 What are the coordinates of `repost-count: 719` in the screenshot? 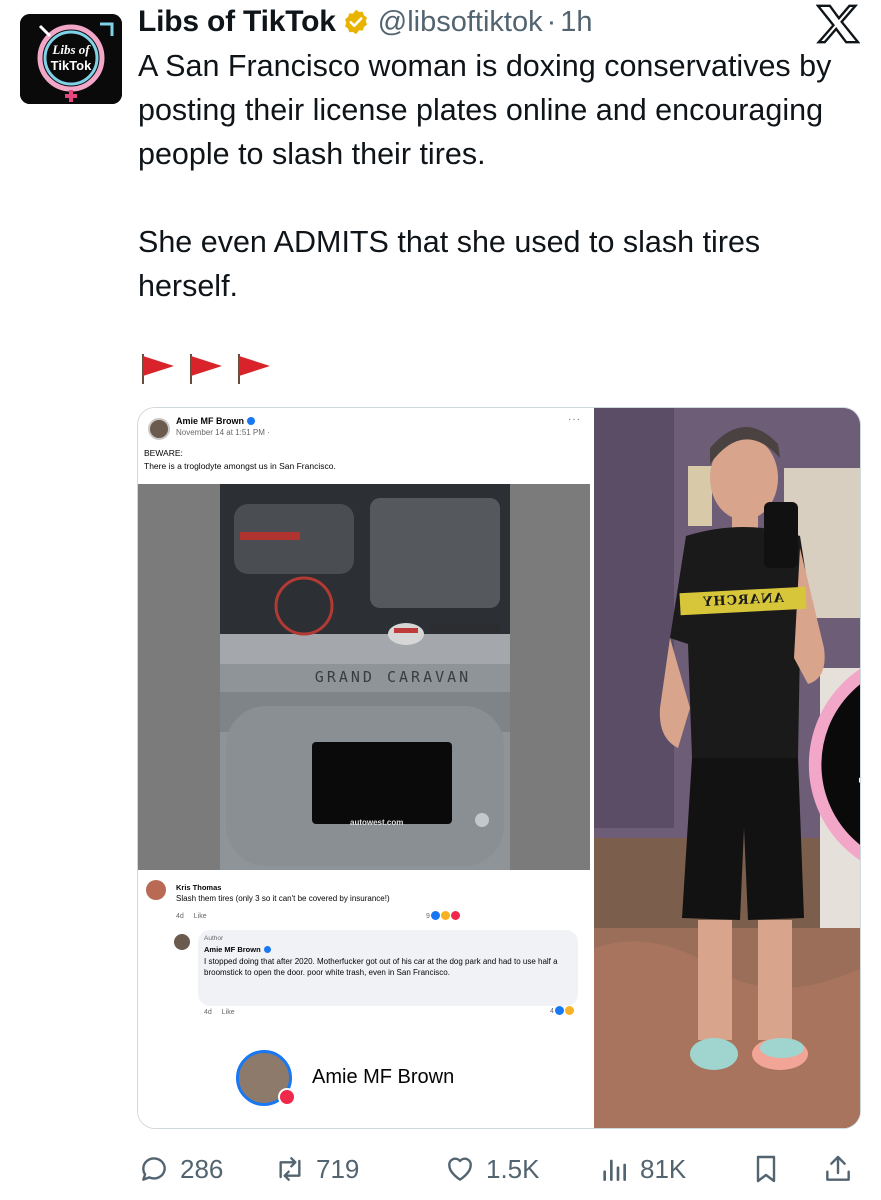 It's located at (338, 1168).